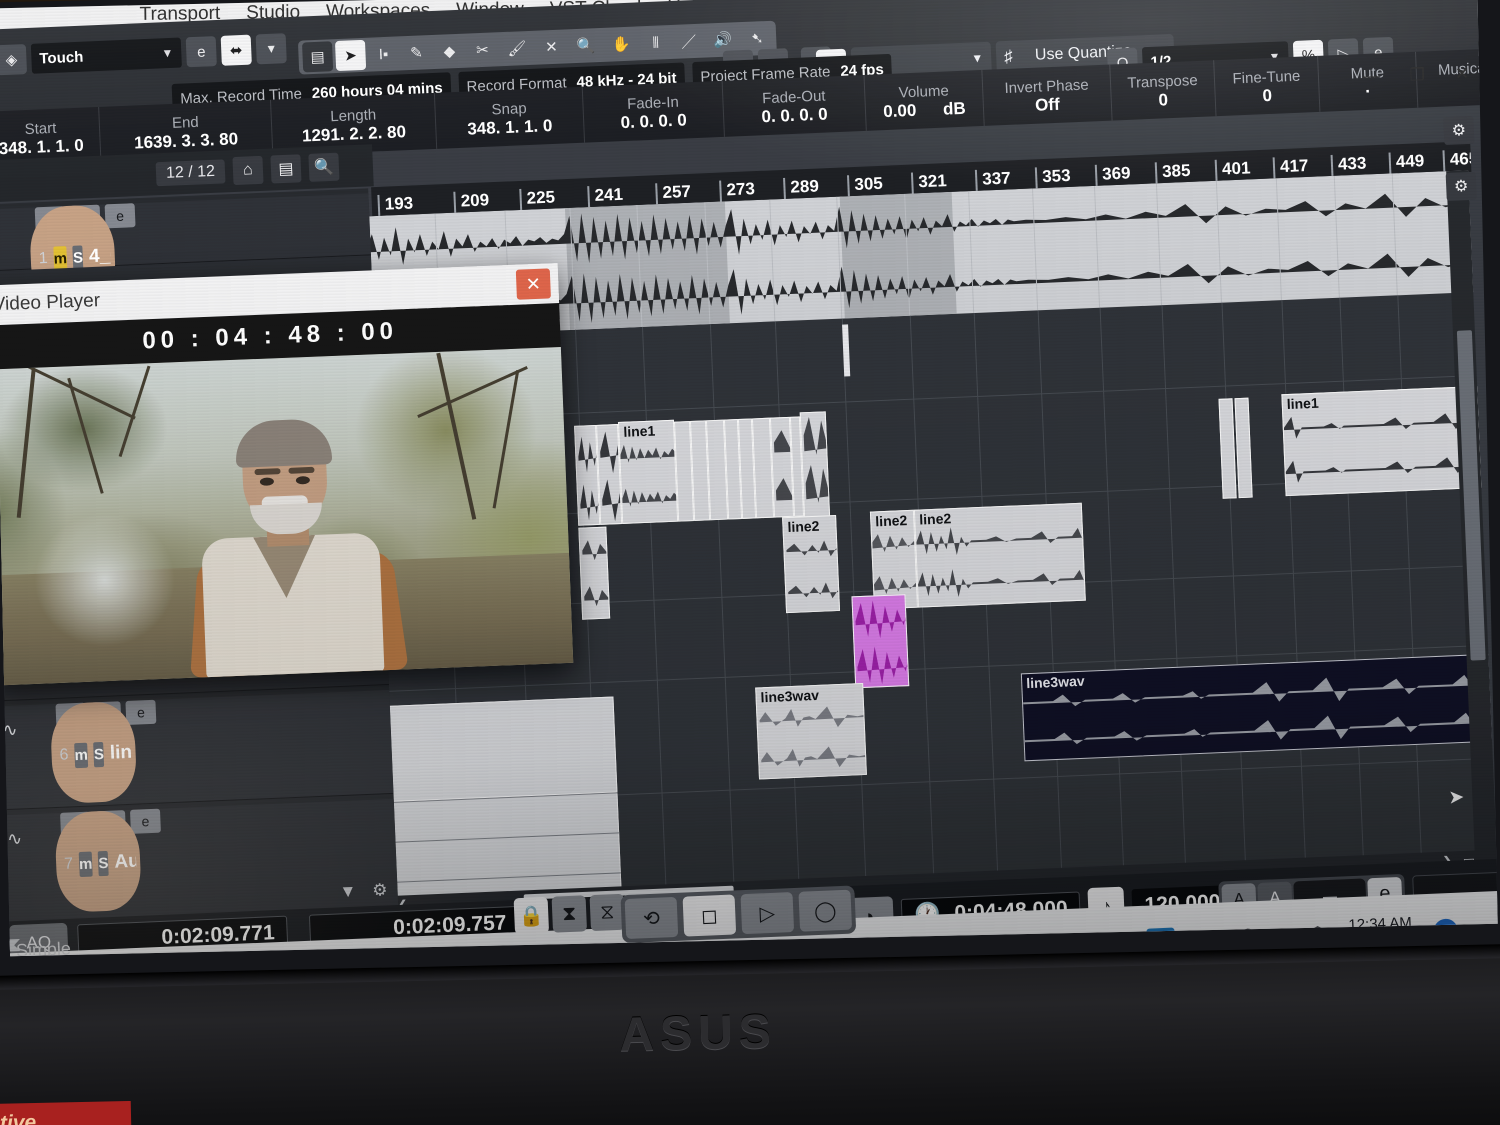 Image resolution: width=1500 pixels, height=1125 pixels. Describe the element at coordinates (688, 41) in the screenshot. I see `time-warp-tool: ／` at that location.